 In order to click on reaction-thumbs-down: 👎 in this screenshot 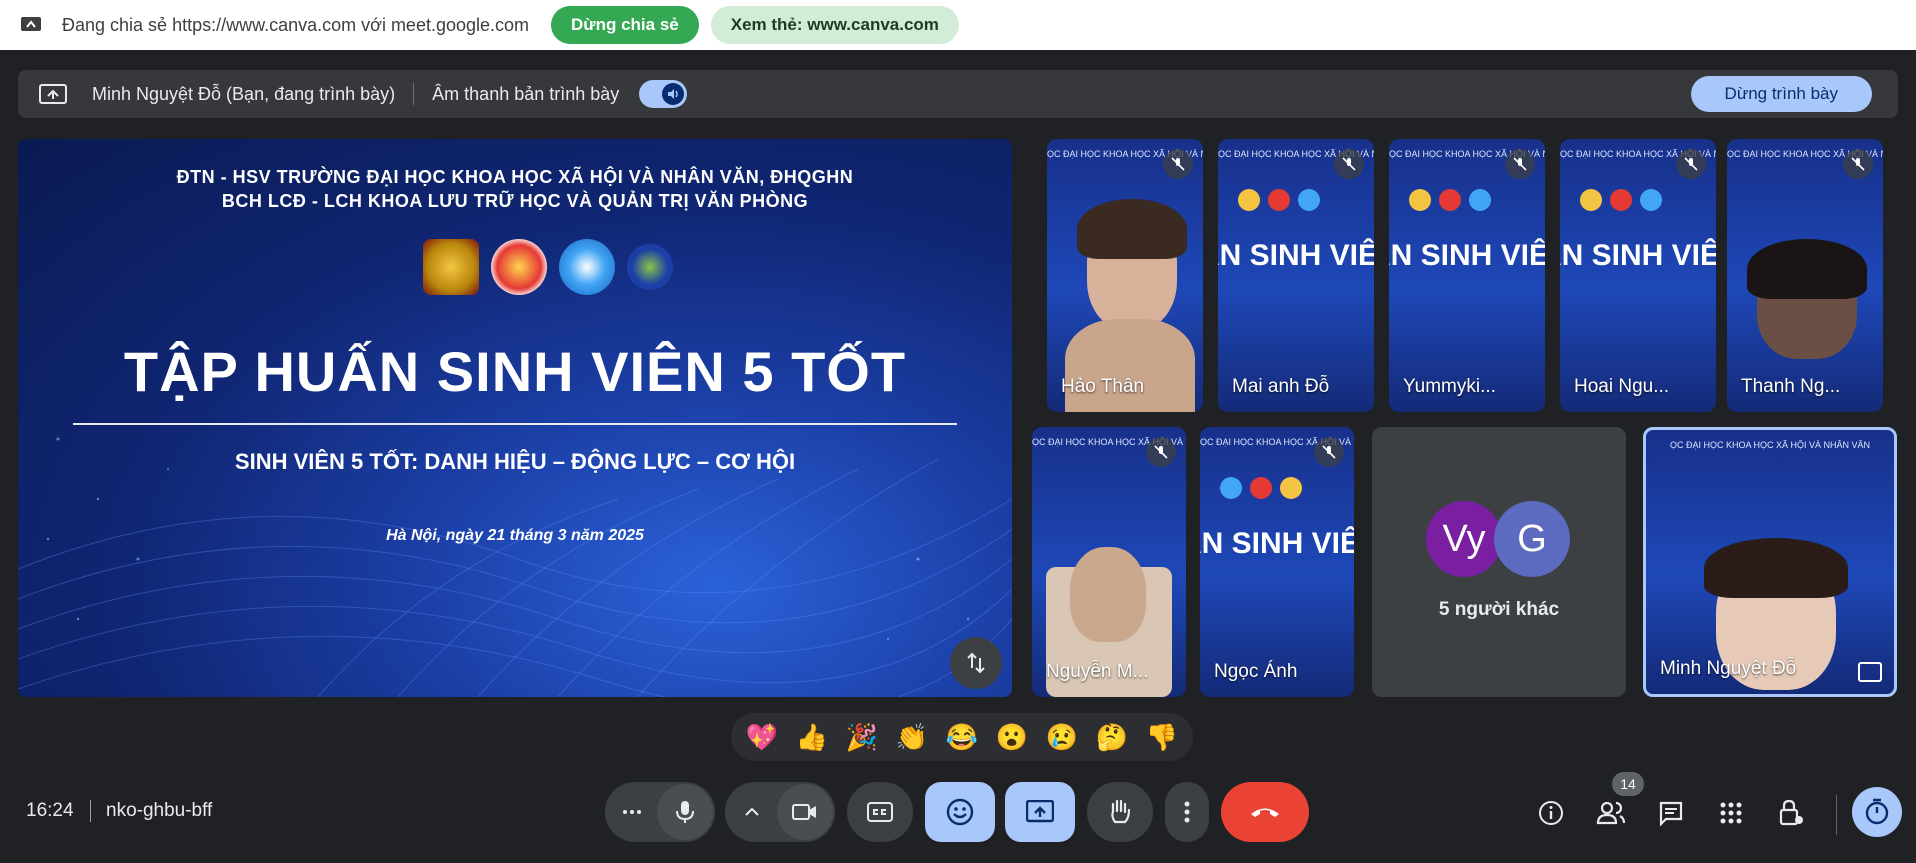, I will do `click(1162, 737)`.